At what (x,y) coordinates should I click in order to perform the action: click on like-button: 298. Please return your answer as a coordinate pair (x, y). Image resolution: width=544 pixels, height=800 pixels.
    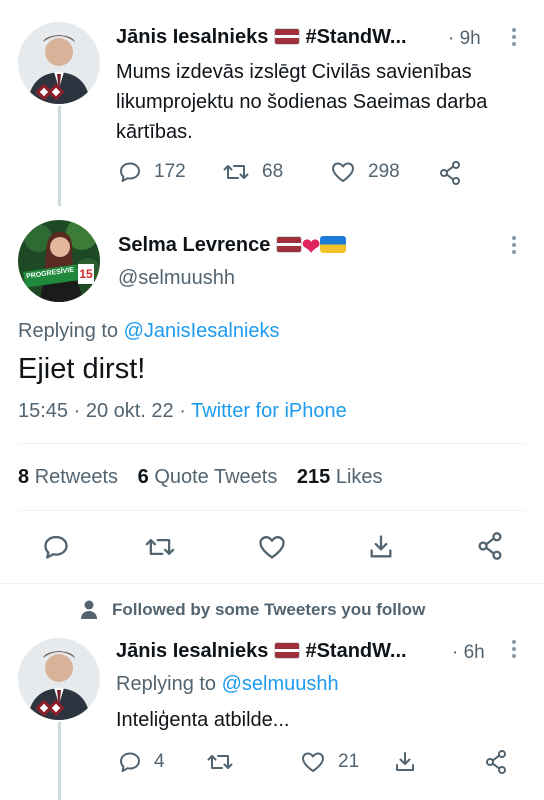
    Looking at the image, I should click on (365, 172).